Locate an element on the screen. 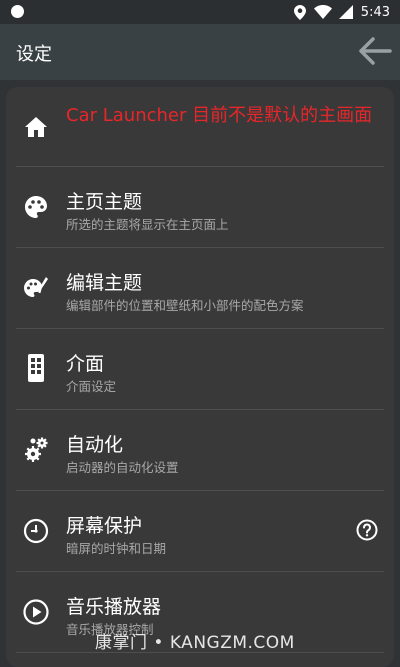 This screenshot has height=667, width=400. item-title: 主页主题 is located at coordinates (104, 202).